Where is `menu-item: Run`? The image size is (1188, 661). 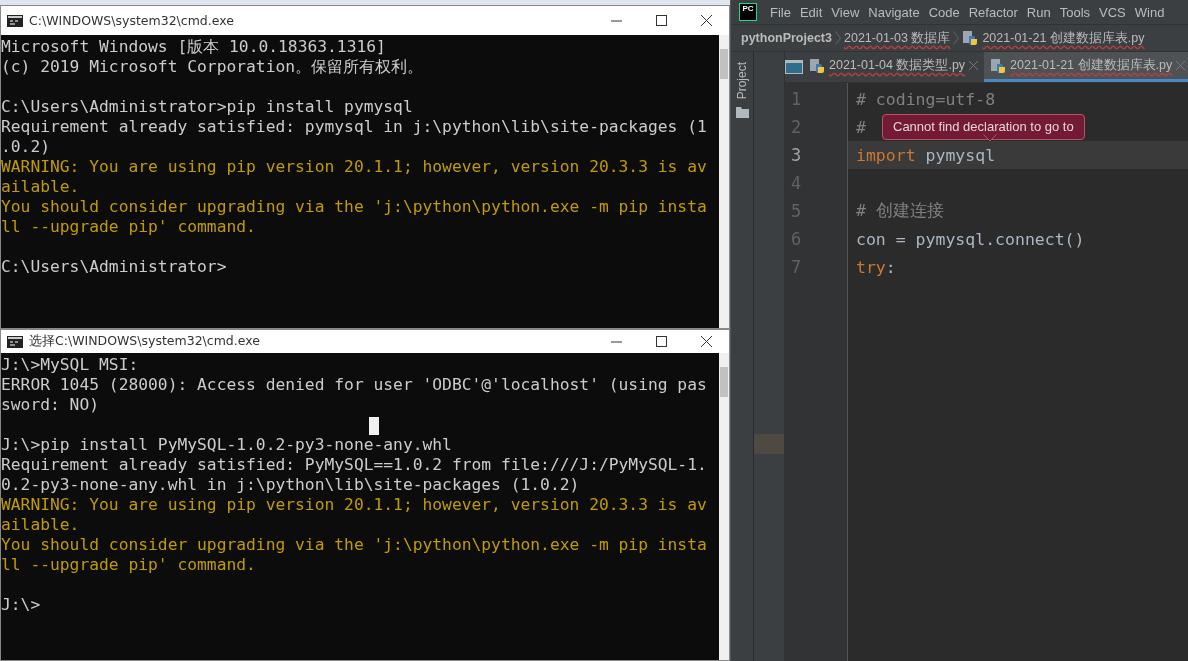 menu-item: Run is located at coordinates (1040, 12).